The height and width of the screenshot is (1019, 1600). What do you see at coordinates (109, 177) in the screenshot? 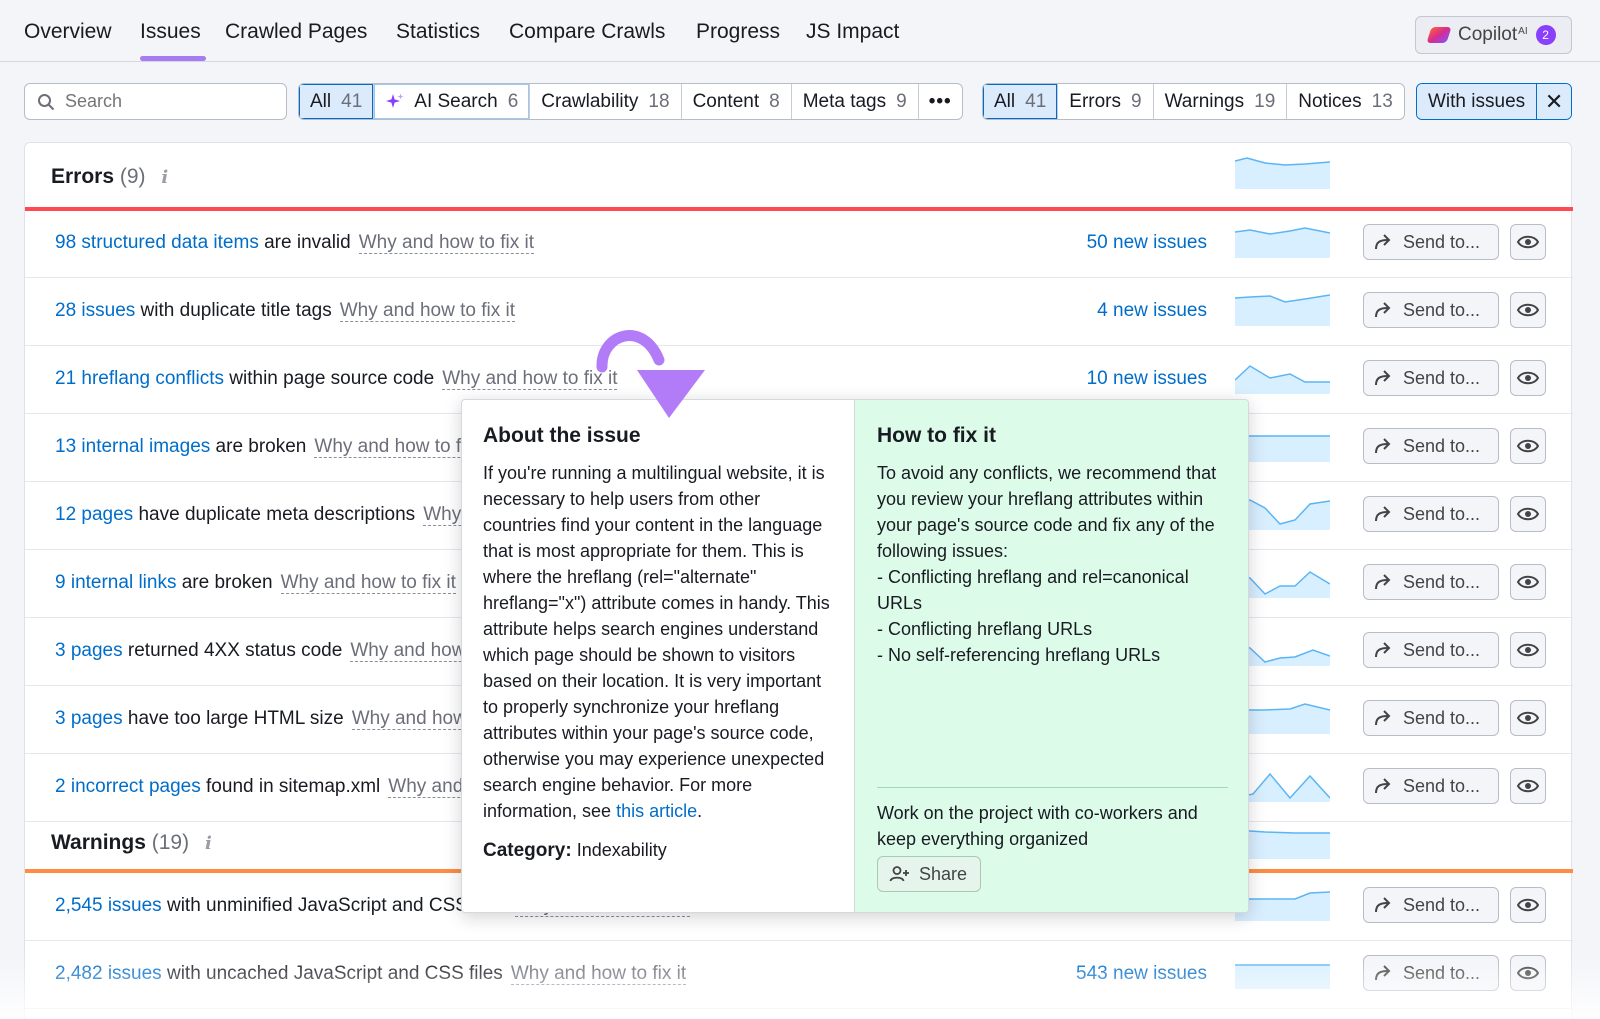
I see `section-title-errors: Errors (9) i` at bounding box center [109, 177].